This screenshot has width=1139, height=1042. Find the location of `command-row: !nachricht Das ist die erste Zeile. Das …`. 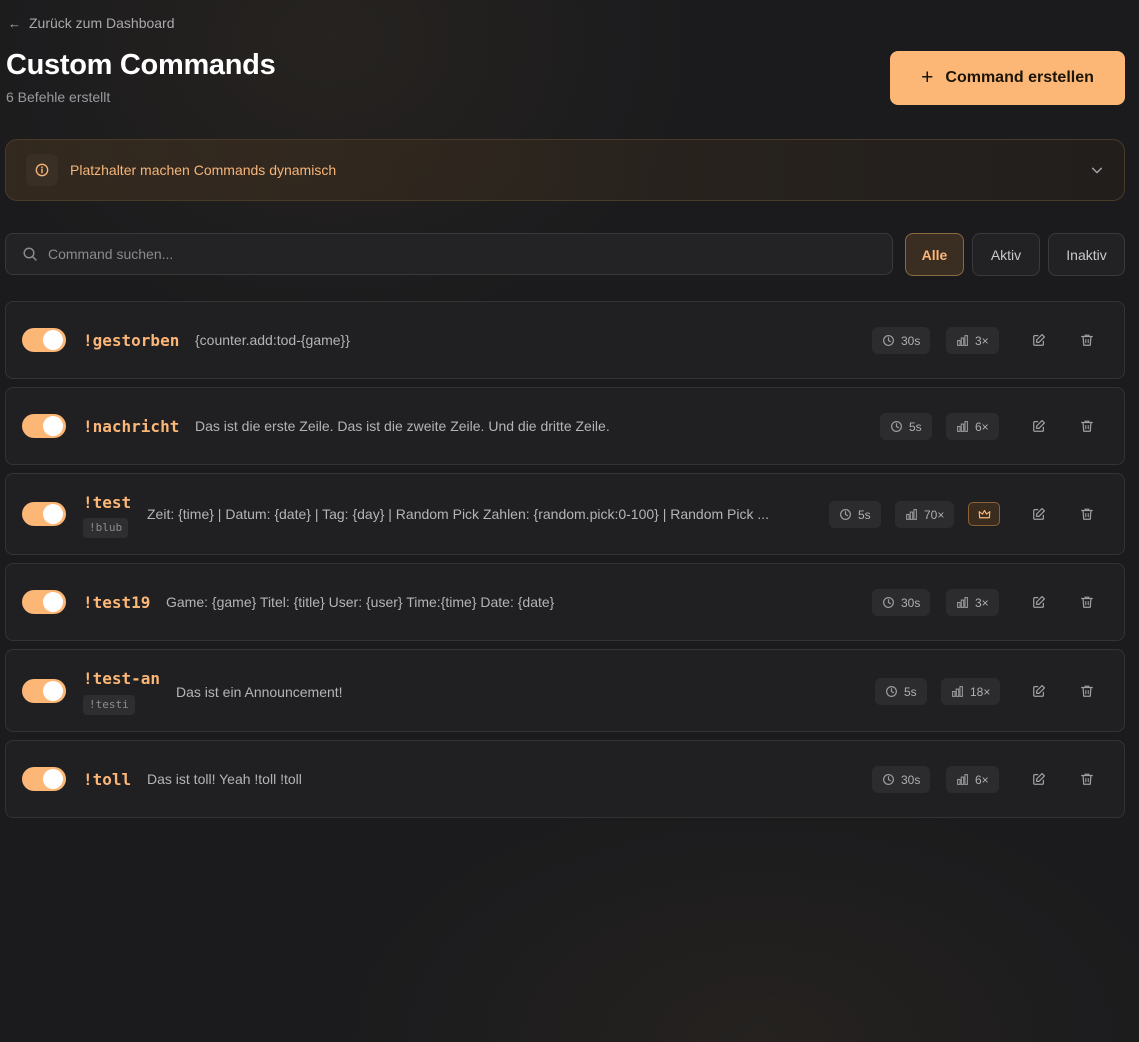

command-row: !nachricht Das ist die erste Zeile. Das … is located at coordinates (565, 426).